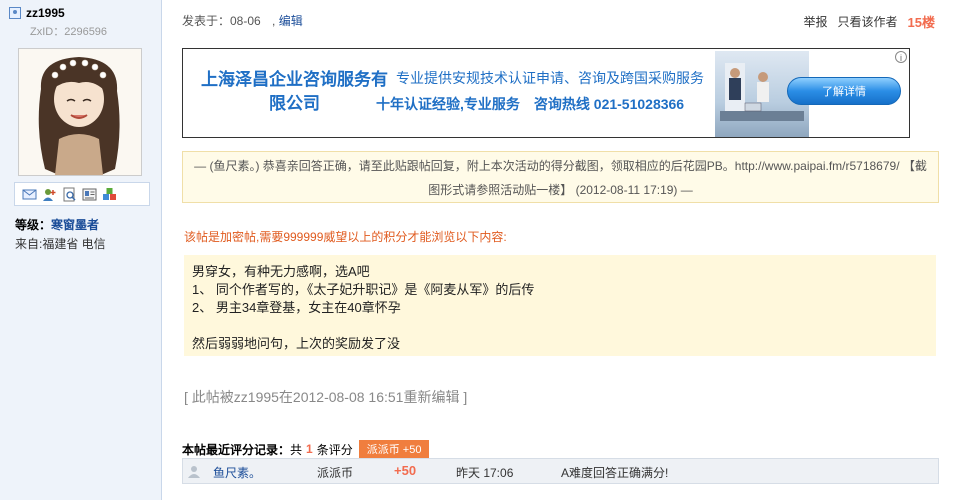 Image resolution: width=954 pixels, height=500 pixels. Describe the element at coordinates (335, 473) in the screenshot. I see `rating-currency: 派派币` at that location.